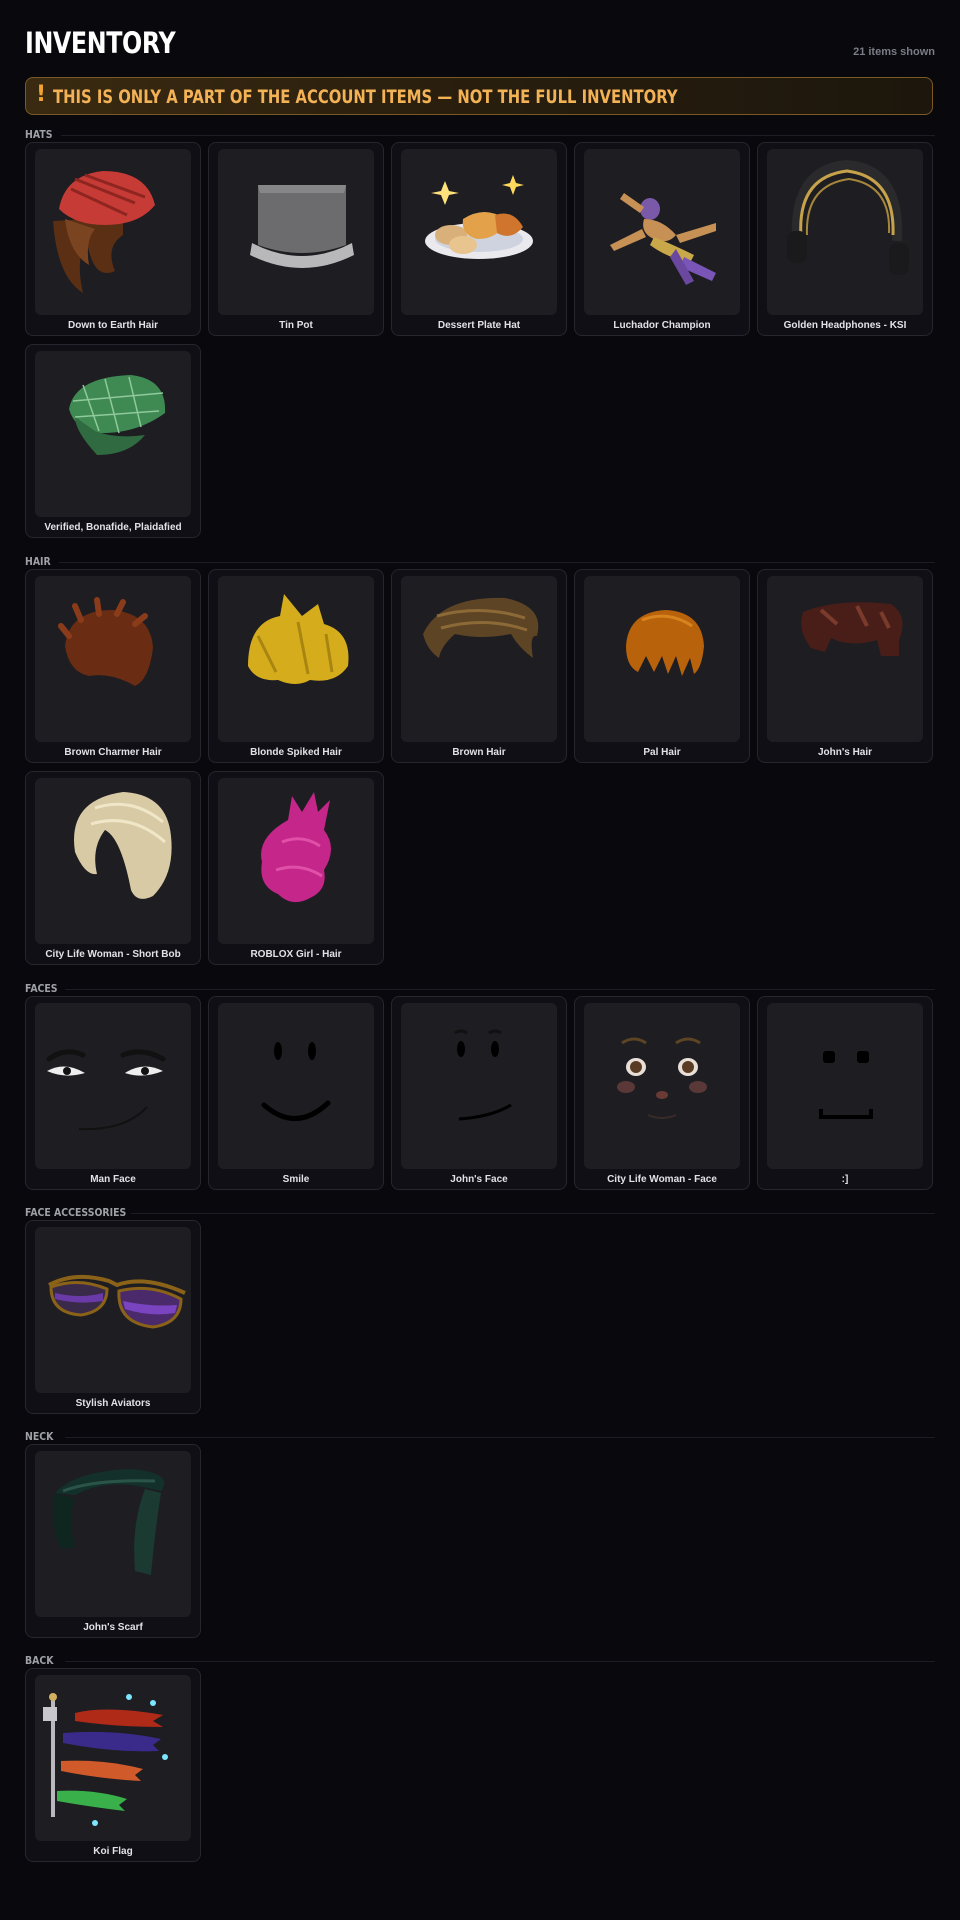 The height and width of the screenshot is (1920, 960). I want to click on koi-flag-icon, so click(105, 1759).